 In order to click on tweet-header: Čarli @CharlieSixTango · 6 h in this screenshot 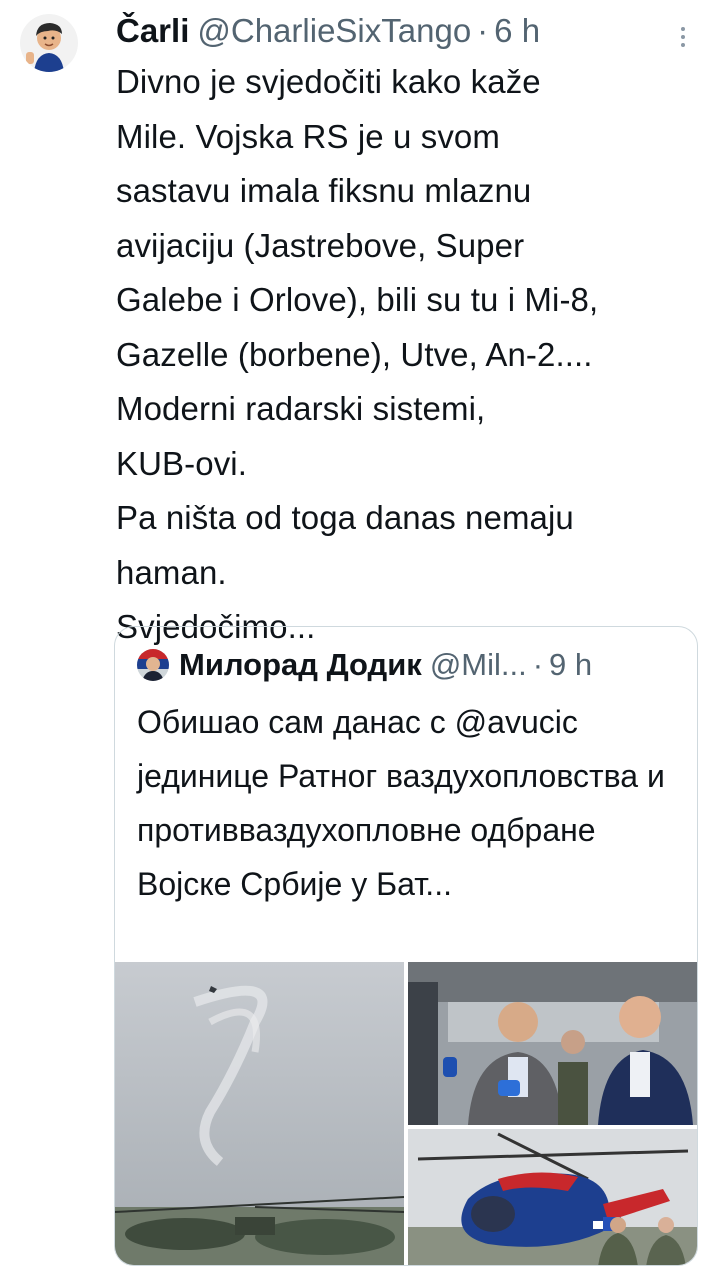, I will do `click(388, 35)`.